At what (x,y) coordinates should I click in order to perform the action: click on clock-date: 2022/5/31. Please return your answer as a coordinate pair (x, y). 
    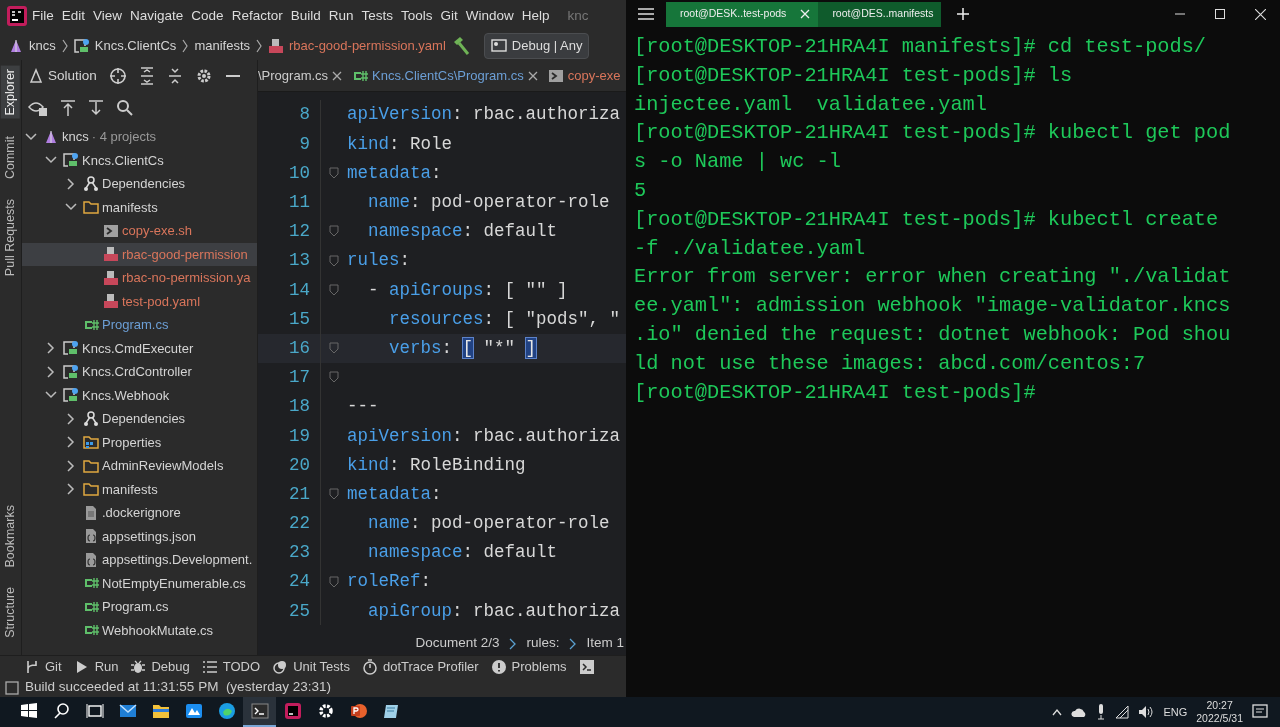
    Looking at the image, I should click on (1219, 718).